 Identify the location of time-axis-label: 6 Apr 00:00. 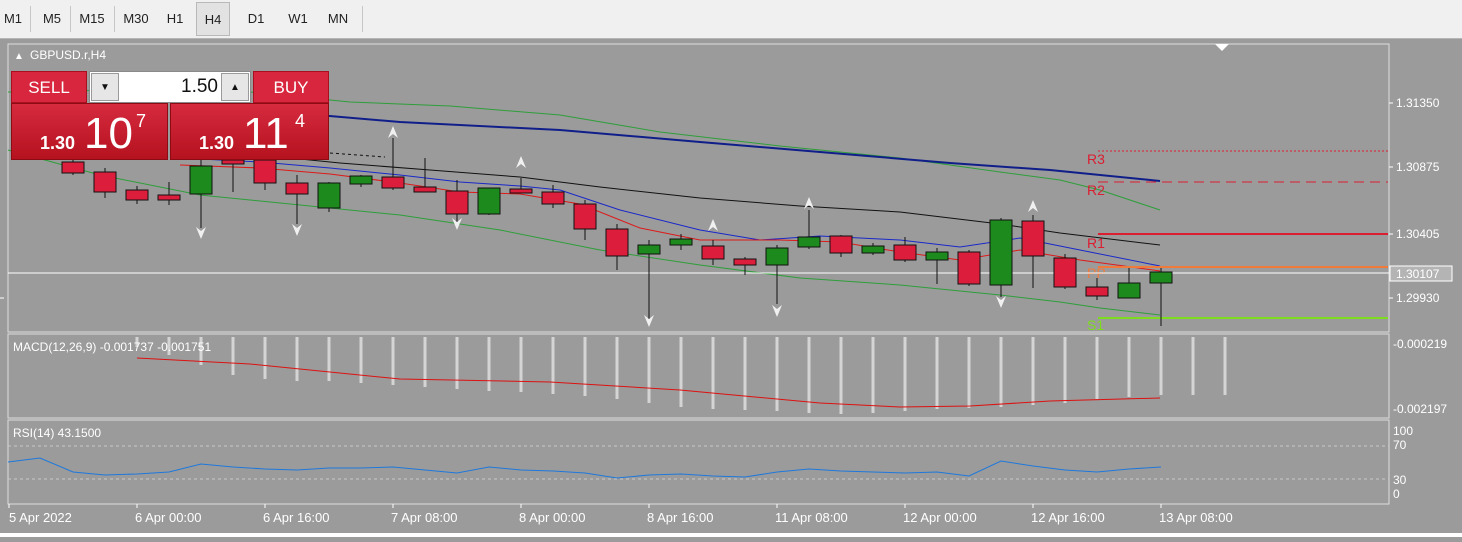
(168, 517).